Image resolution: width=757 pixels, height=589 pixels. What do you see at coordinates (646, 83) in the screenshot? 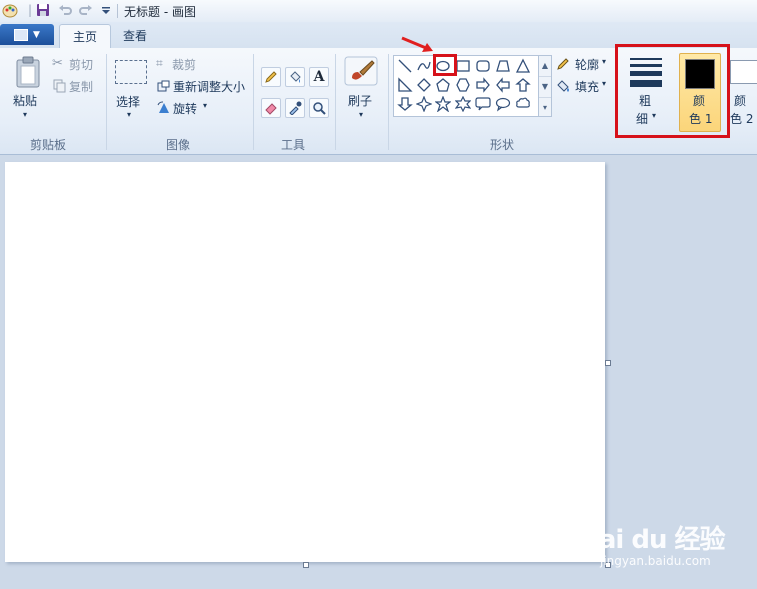
I see `size-line-thickest` at bounding box center [646, 83].